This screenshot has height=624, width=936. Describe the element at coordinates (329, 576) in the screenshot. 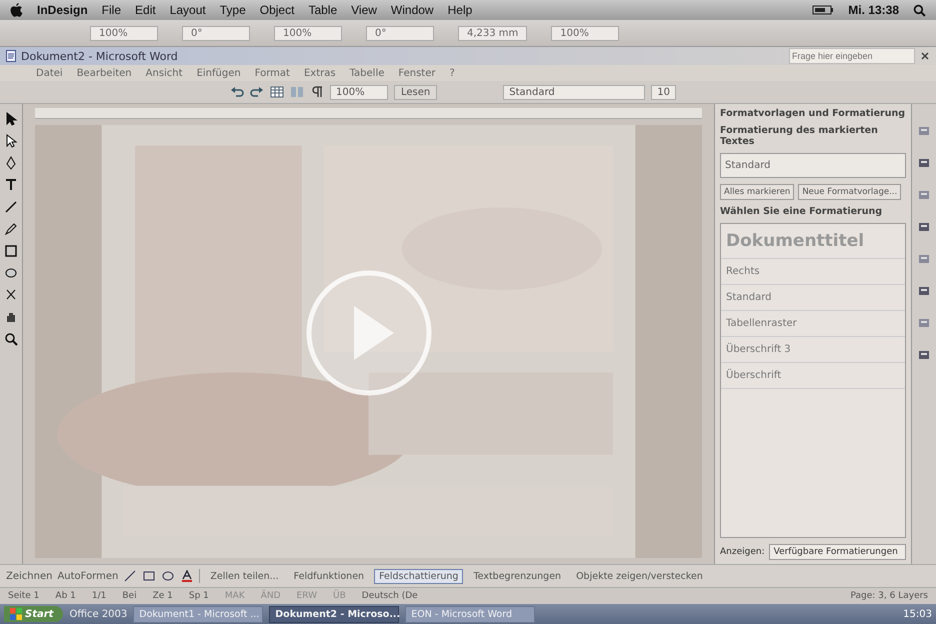

I see `toolbar-button: Feldfunktionen` at that location.